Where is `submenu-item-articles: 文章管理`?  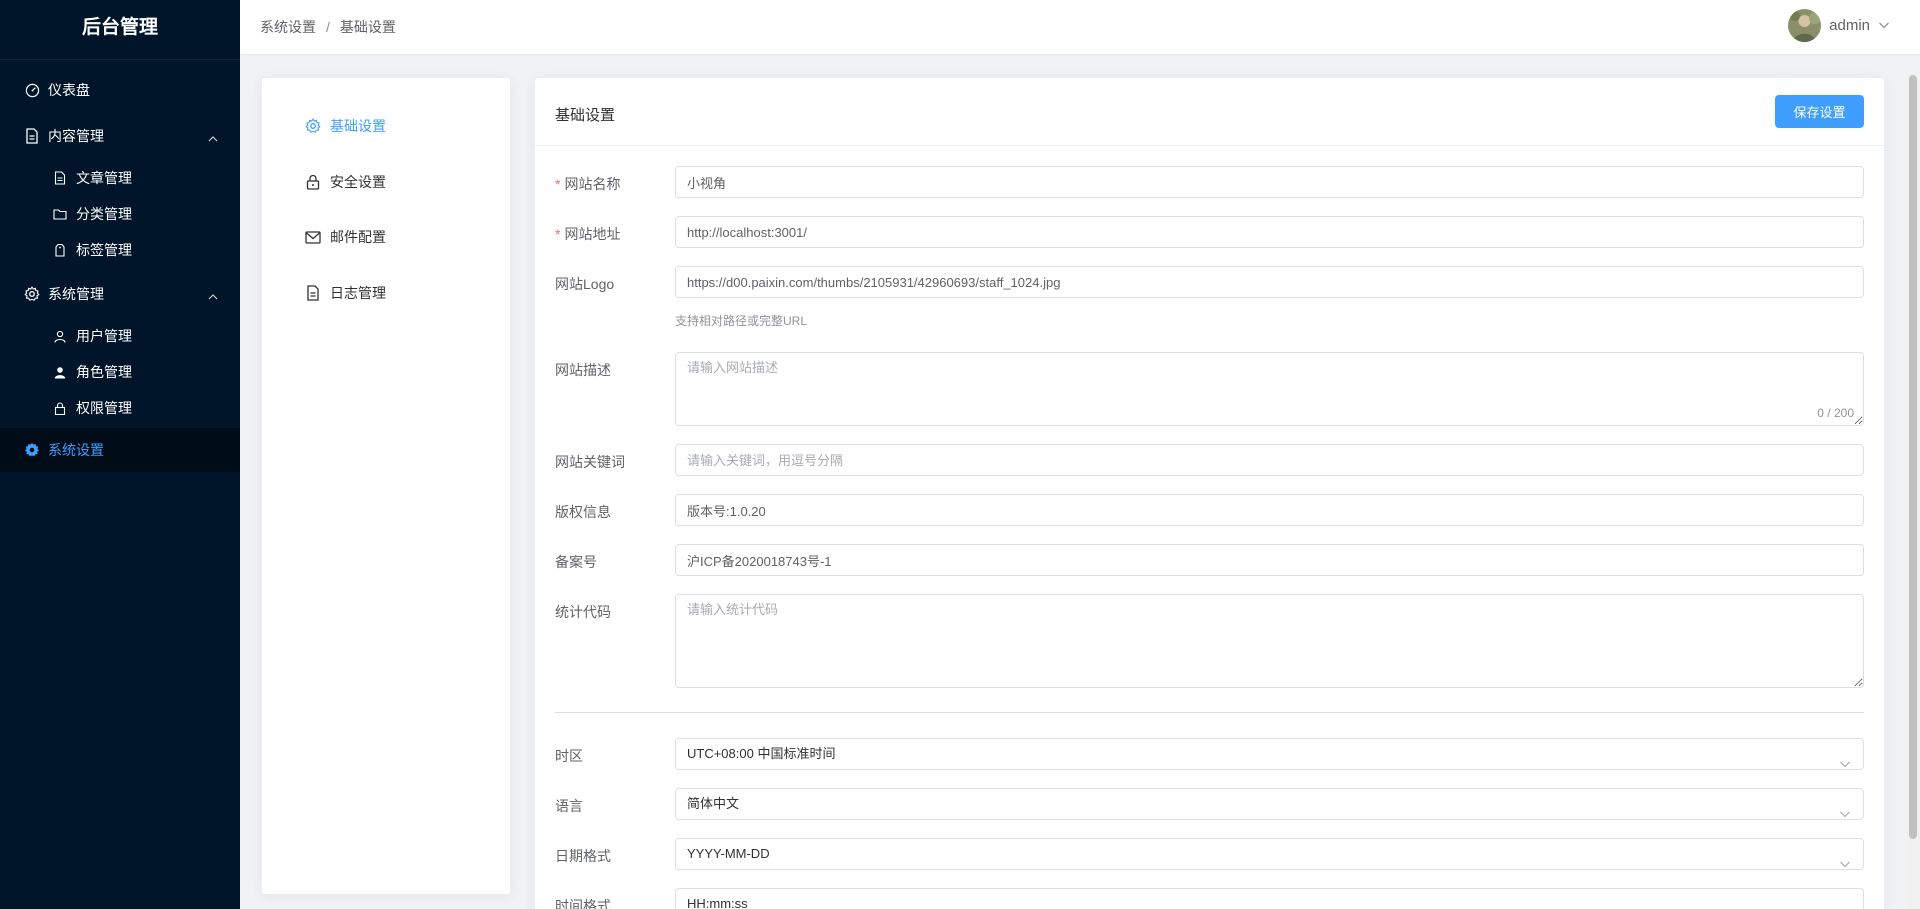 submenu-item-articles: 文章管理 is located at coordinates (120, 178).